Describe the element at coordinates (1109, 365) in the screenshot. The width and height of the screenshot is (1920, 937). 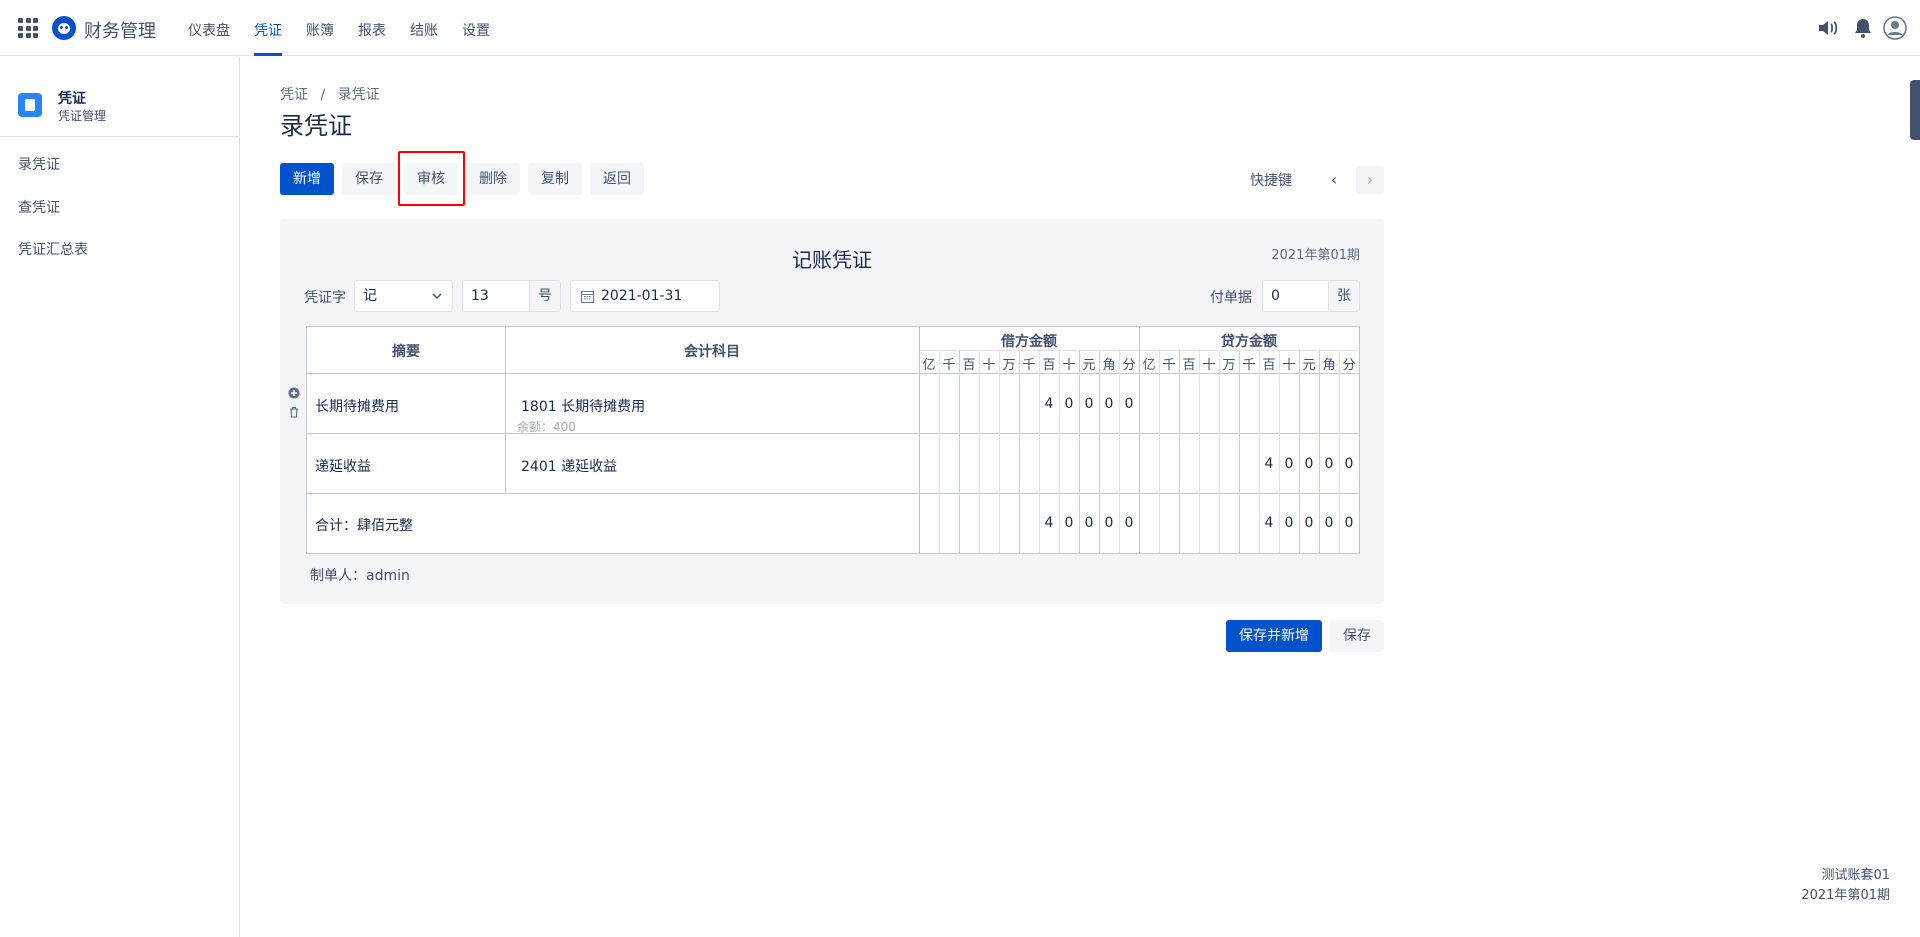
I see `debit-unit-header: 角` at that location.